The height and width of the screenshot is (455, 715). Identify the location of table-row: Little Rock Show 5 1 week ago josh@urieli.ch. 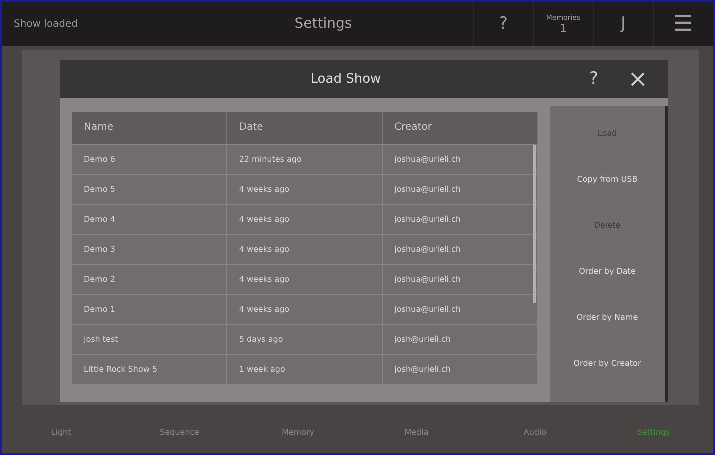
(305, 369).